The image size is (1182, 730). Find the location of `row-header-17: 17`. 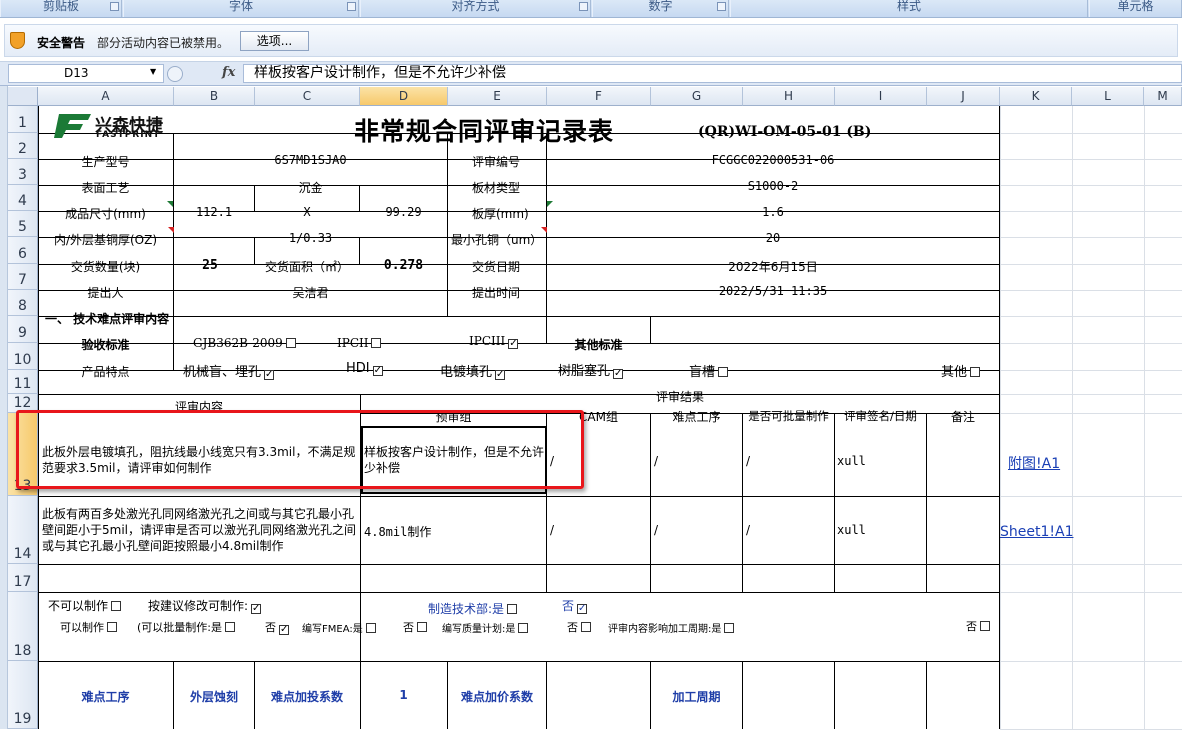

row-header-17: 17 is located at coordinates (23, 578).